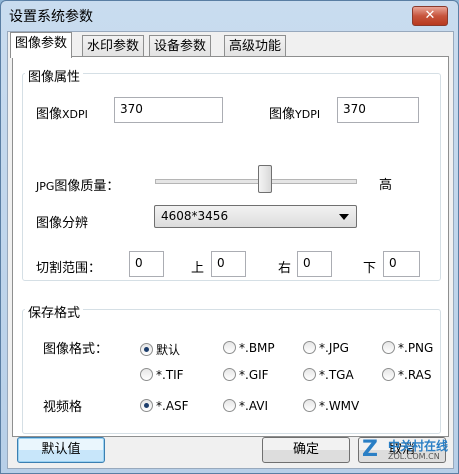  What do you see at coordinates (344, 217) in the screenshot?
I see `chevron-down-icon` at bounding box center [344, 217].